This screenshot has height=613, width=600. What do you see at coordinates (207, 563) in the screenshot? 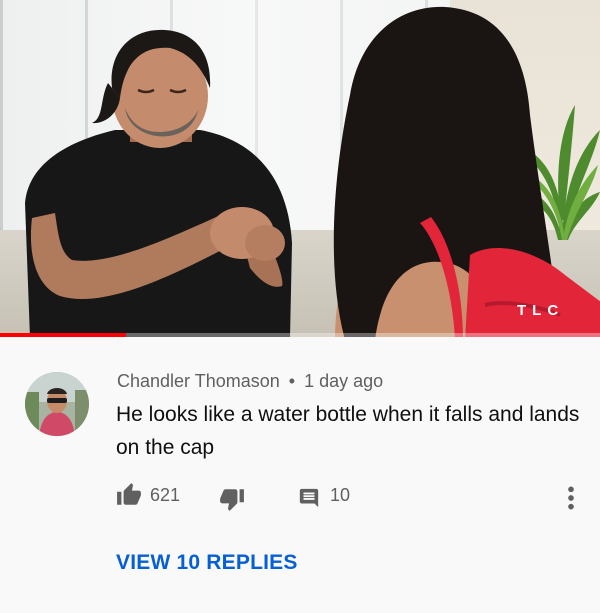
I see `view-replies-button: VIEW 10 REPLIES` at bounding box center [207, 563].